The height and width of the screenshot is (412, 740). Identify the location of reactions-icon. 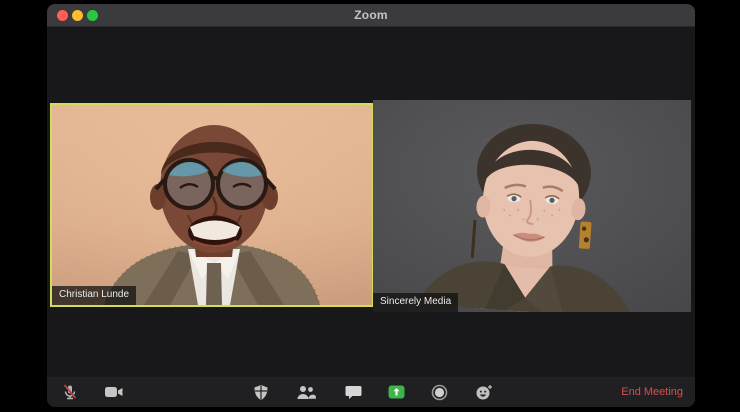
(484, 392).